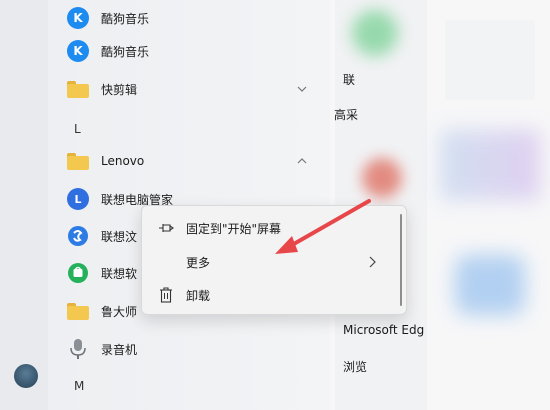 This screenshot has width=550, height=410. Describe the element at coordinates (346, 115) in the screenshot. I see `tile-label: 高采` at that location.